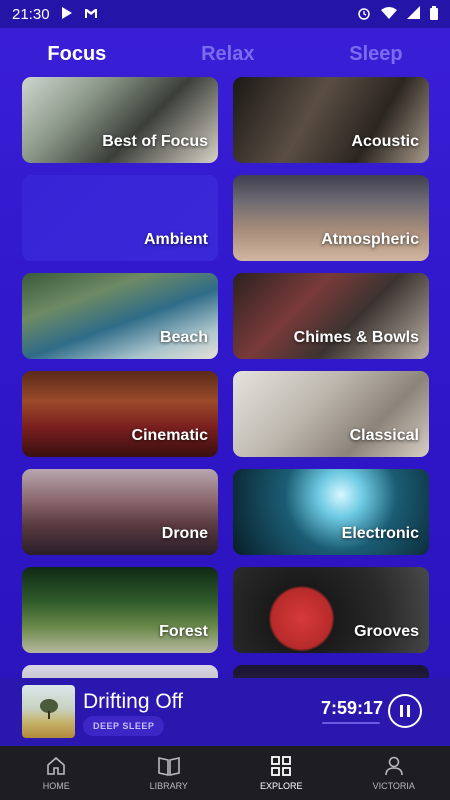 The image size is (450, 800). Describe the element at coordinates (434, 14) in the screenshot. I see `battery-icon` at that location.